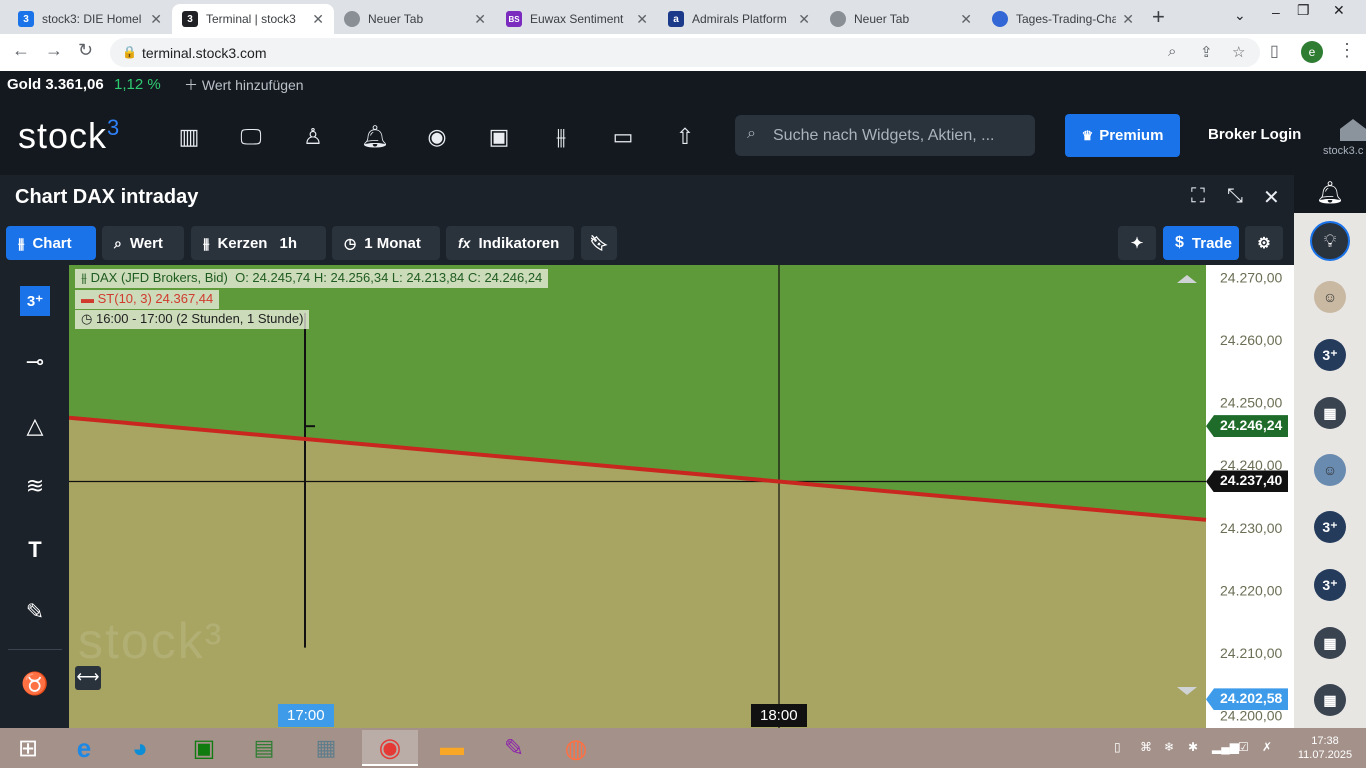 This screenshot has height=768, width=1366. What do you see at coordinates (1325, 748) in the screenshot?
I see `taskbar-clock: 17:38 11.07.2025` at bounding box center [1325, 748].